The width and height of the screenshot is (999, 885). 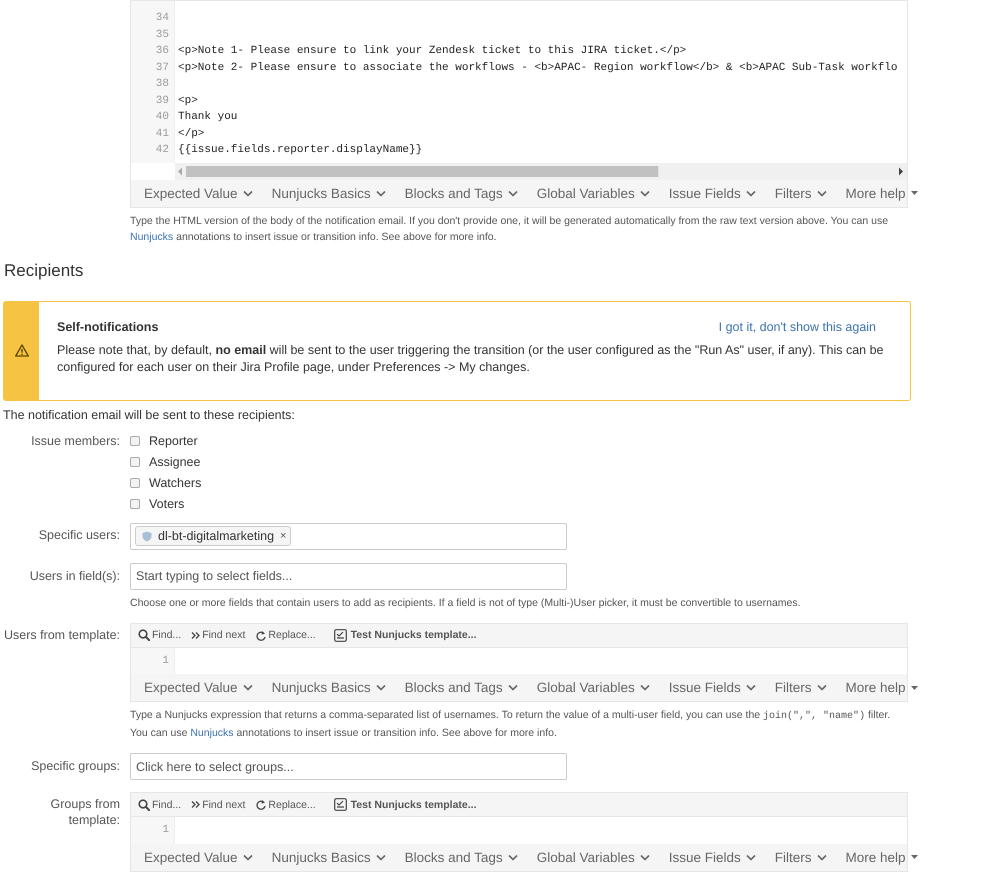 I want to click on checkbox-label: Voters, so click(x=166, y=504).